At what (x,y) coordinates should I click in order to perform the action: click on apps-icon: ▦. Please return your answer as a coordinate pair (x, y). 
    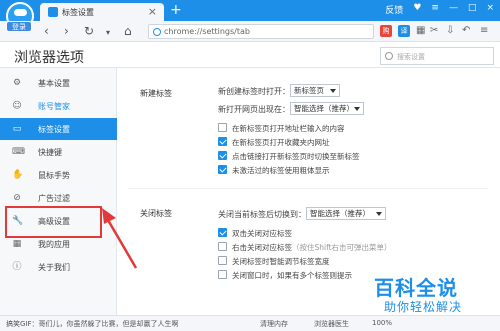
    Looking at the image, I should click on (17, 244).